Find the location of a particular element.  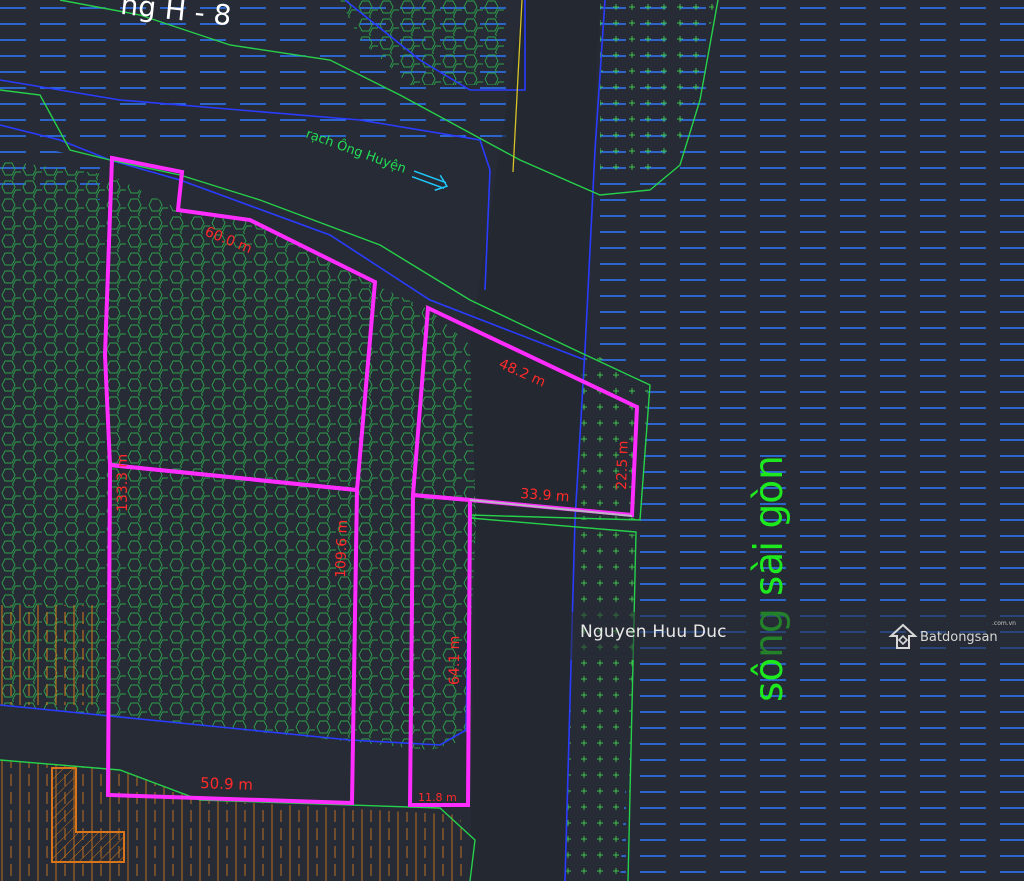

dim-11m: 11.8 m is located at coordinates (437, 797).